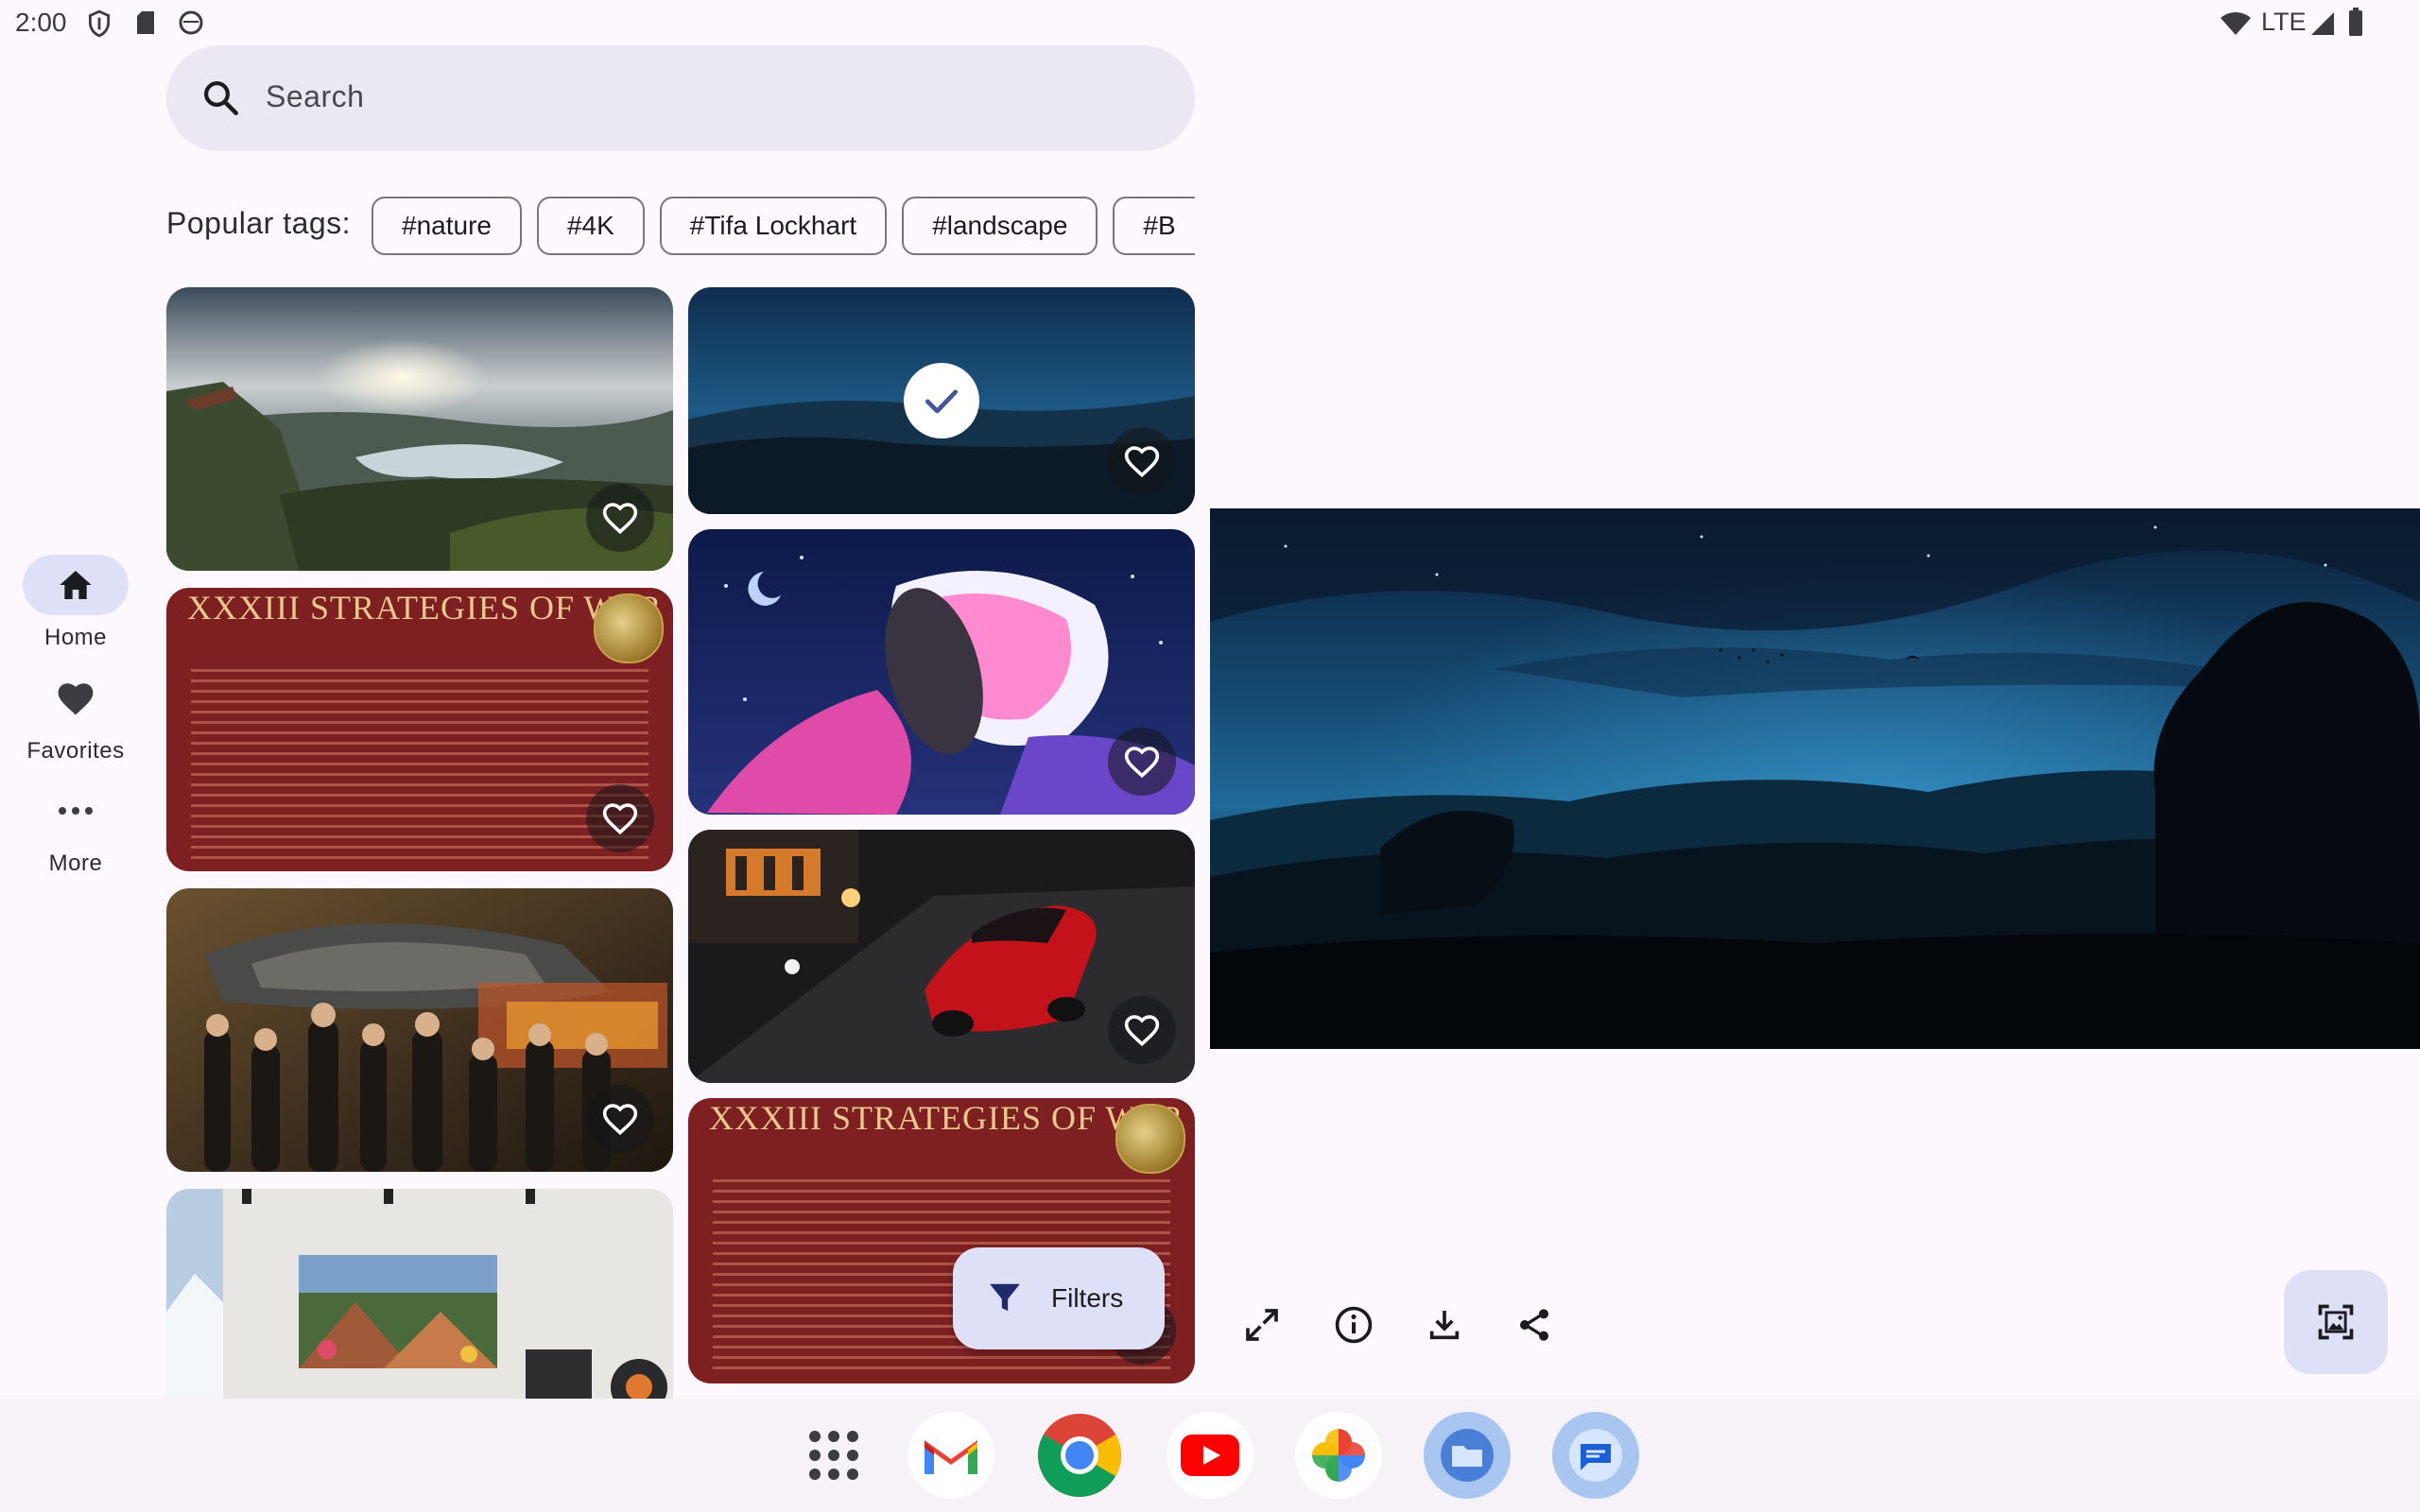  Describe the element at coordinates (191, 22) in the screenshot. I see `emoji-icon` at that location.